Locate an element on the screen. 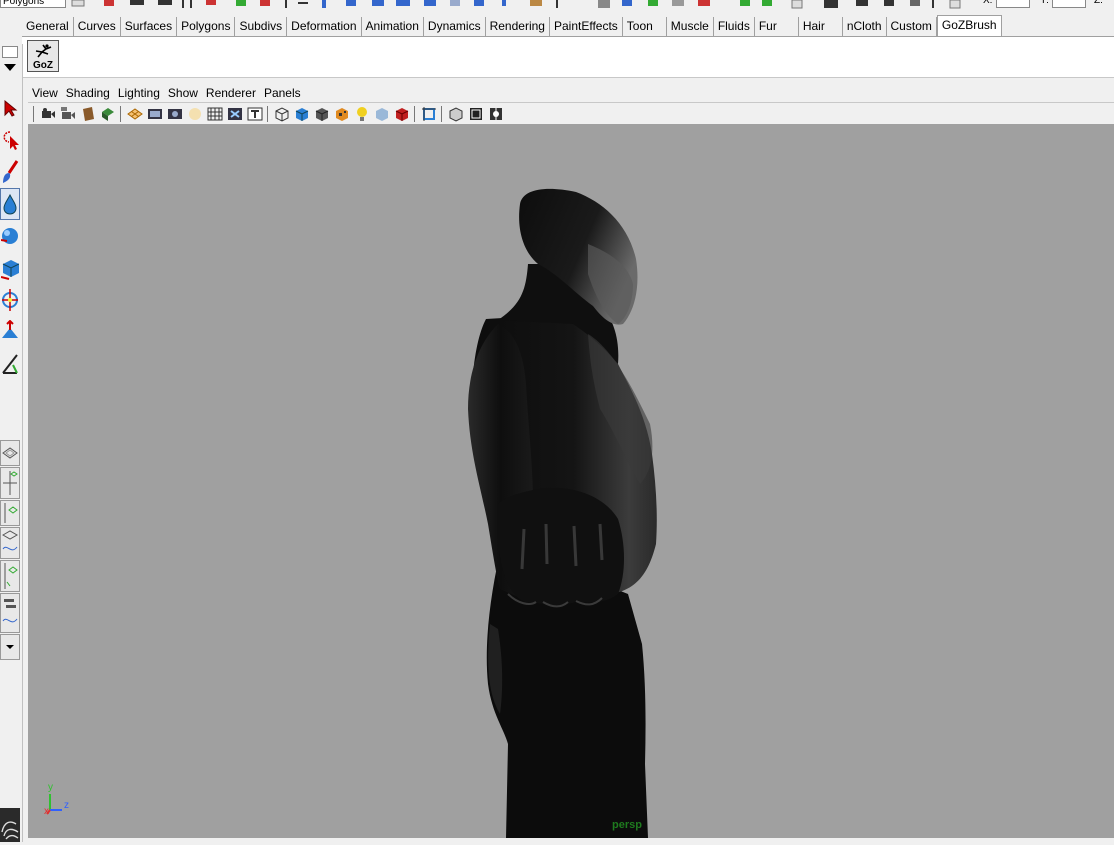 The height and width of the screenshot is (845, 1114). textured-button is located at coordinates (342, 114).